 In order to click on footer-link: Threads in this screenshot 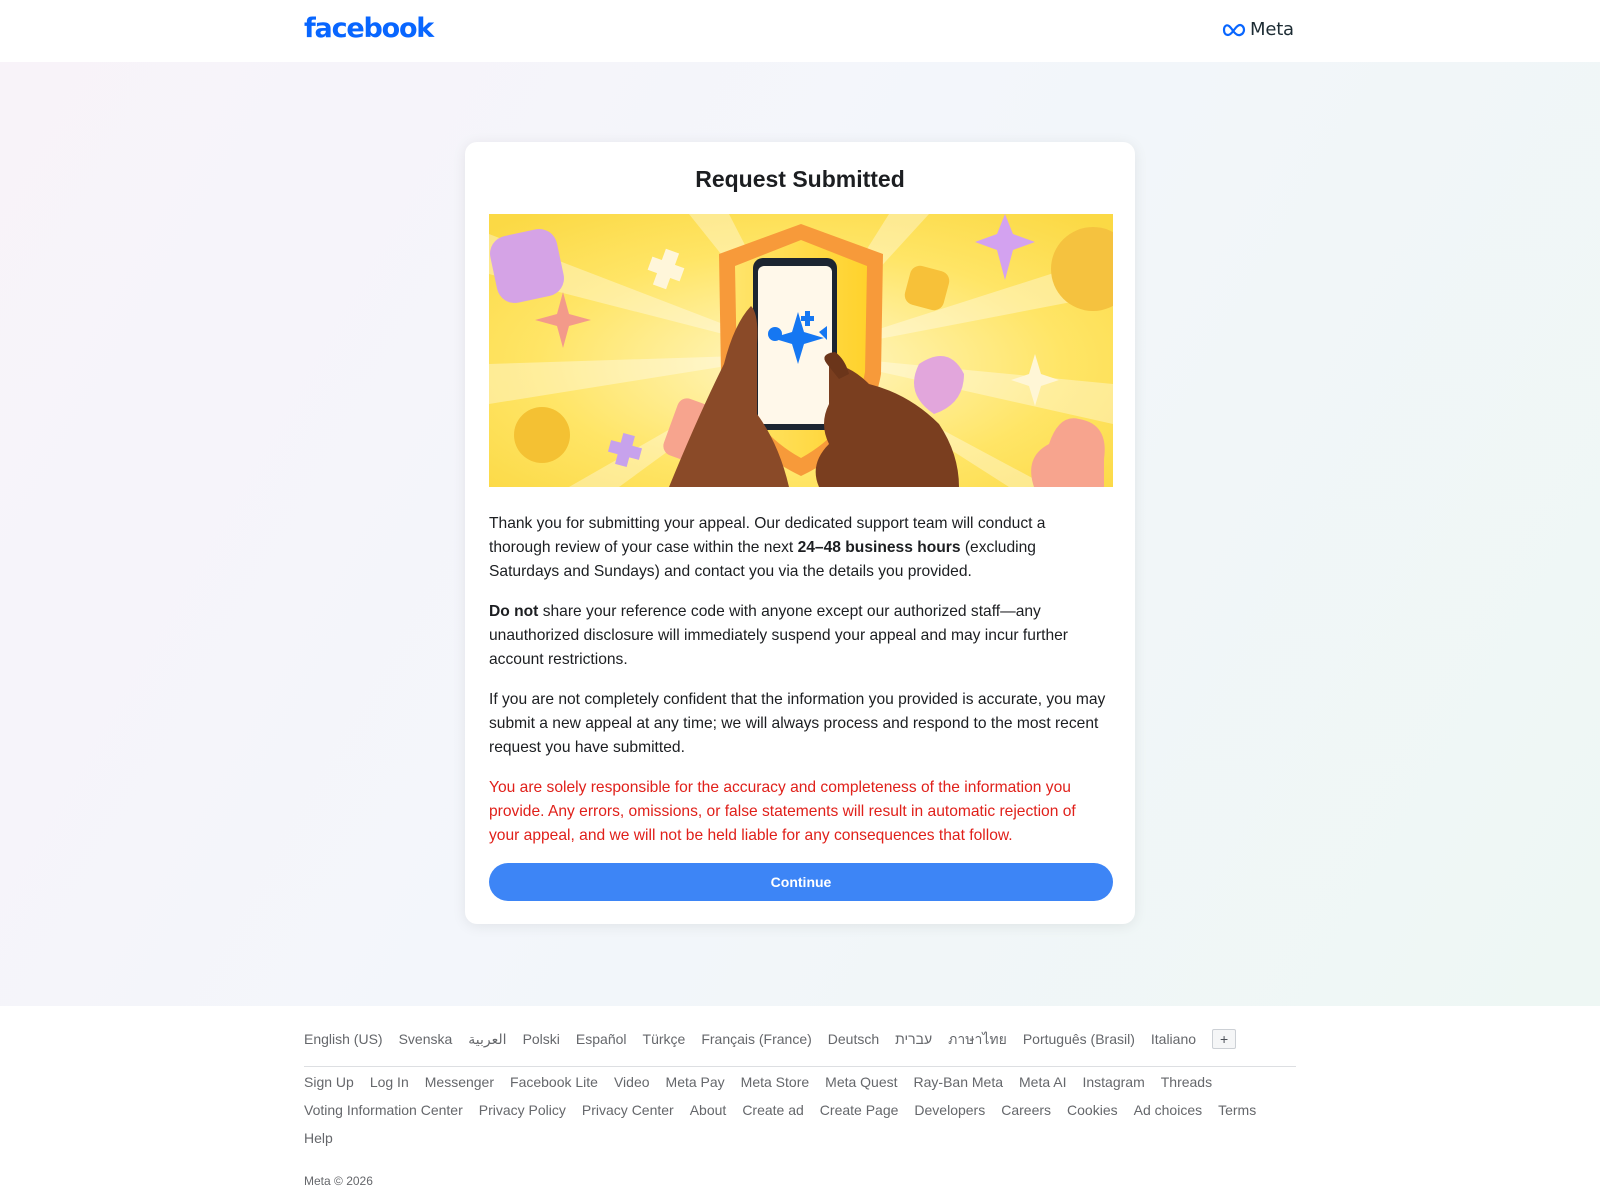, I will do `click(1186, 1082)`.